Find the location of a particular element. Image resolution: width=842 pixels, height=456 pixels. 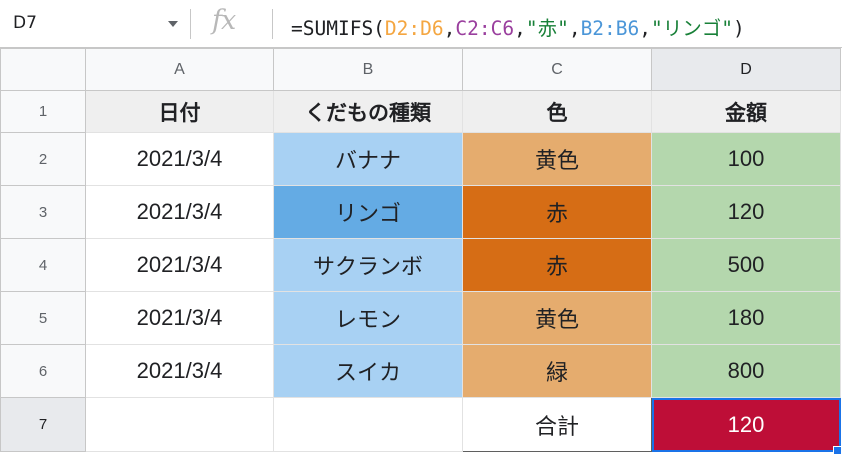

formula-token: ) is located at coordinates (739, 28).